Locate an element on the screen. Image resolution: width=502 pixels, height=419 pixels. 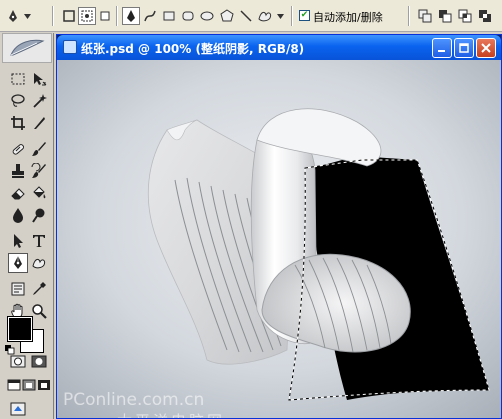
fill-pixels-icon is located at coordinates (105, 16).